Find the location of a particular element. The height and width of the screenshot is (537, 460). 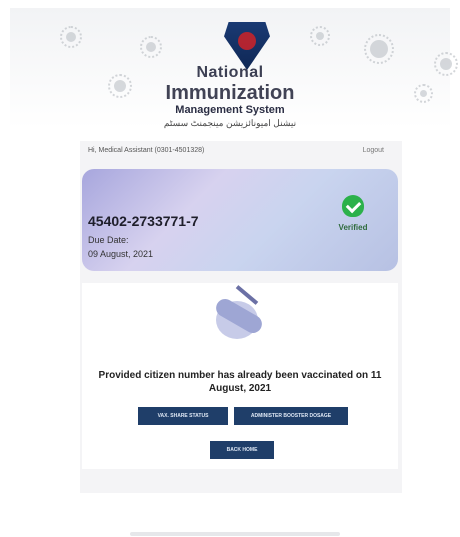

verification-status: Verified is located at coordinates (353, 213).